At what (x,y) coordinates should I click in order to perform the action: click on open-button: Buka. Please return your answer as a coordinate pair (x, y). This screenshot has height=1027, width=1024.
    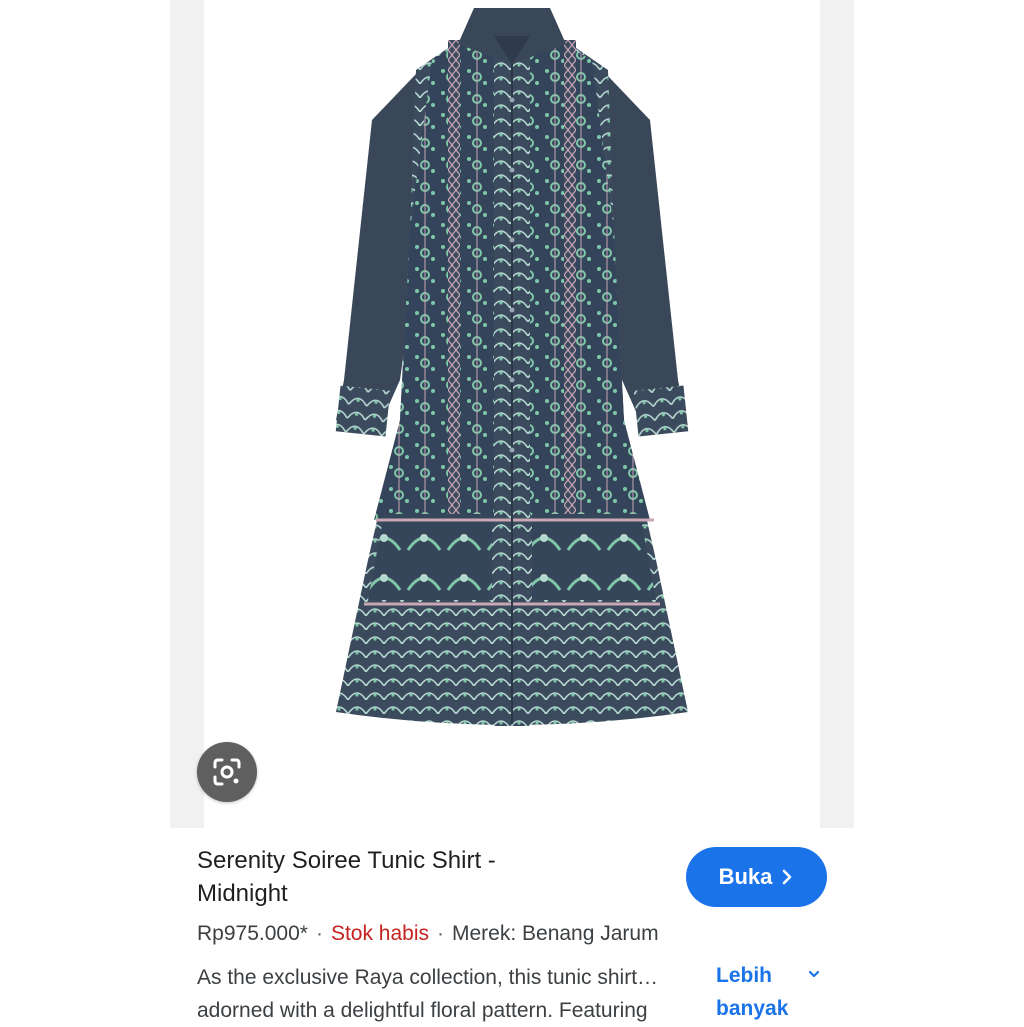
    Looking at the image, I should click on (756, 877).